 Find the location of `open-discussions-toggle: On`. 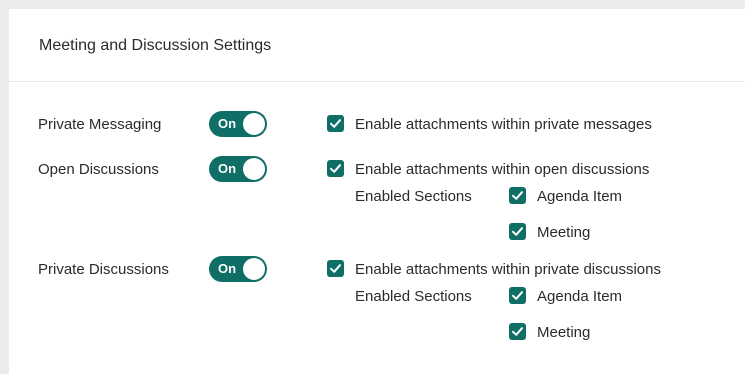

open-discussions-toggle: On is located at coordinates (238, 169).